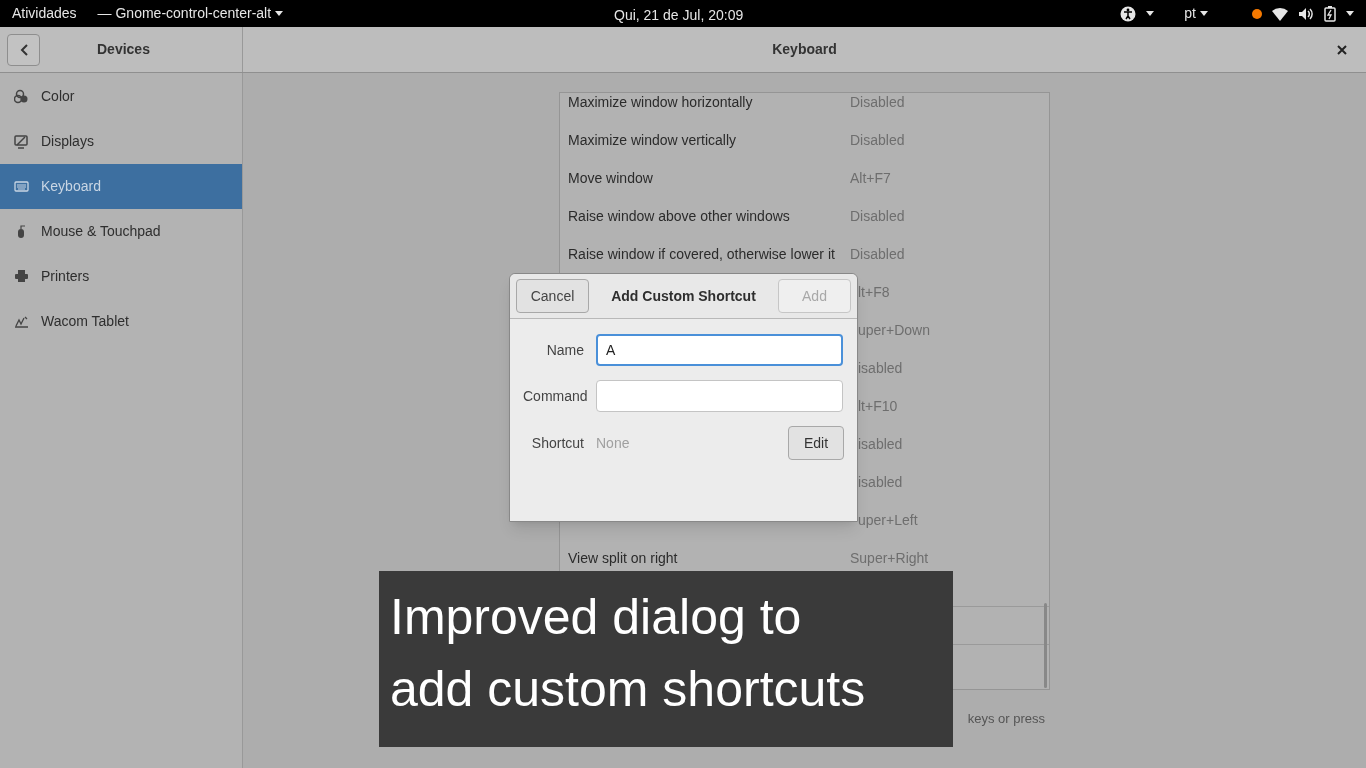 The height and width of the screenshot is (768, 1366). Describe the element at coordinates (1330, 13) in the screenshot. I see `battery-icon` at that location.